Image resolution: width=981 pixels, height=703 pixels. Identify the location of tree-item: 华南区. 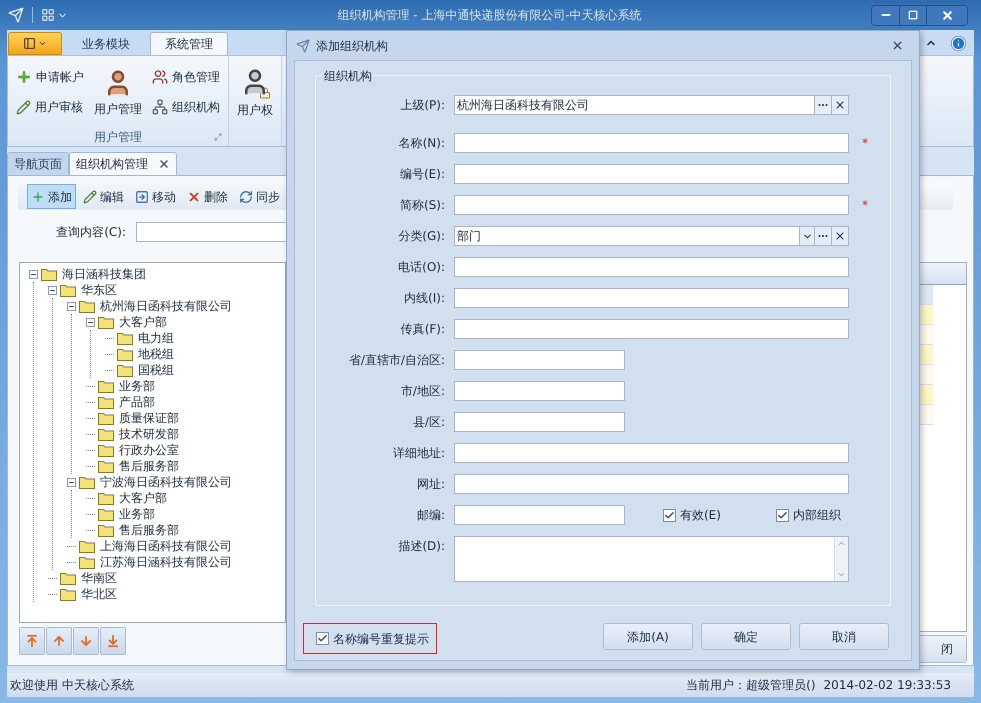
(98, 578).